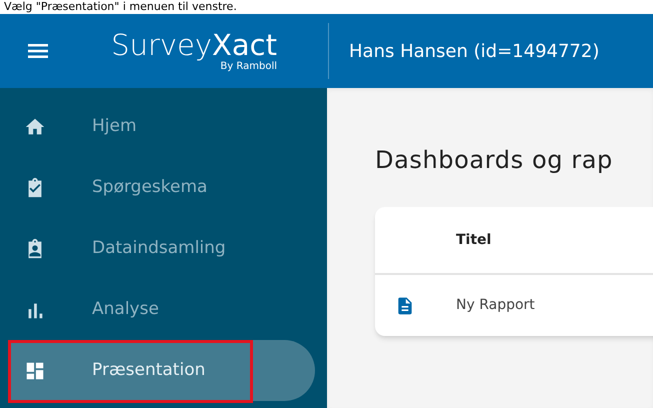  What do you see at coordinates (114, 127) in the screenshot?
I see `sidebar-item: Hjem` at bounding box center [114, 127].